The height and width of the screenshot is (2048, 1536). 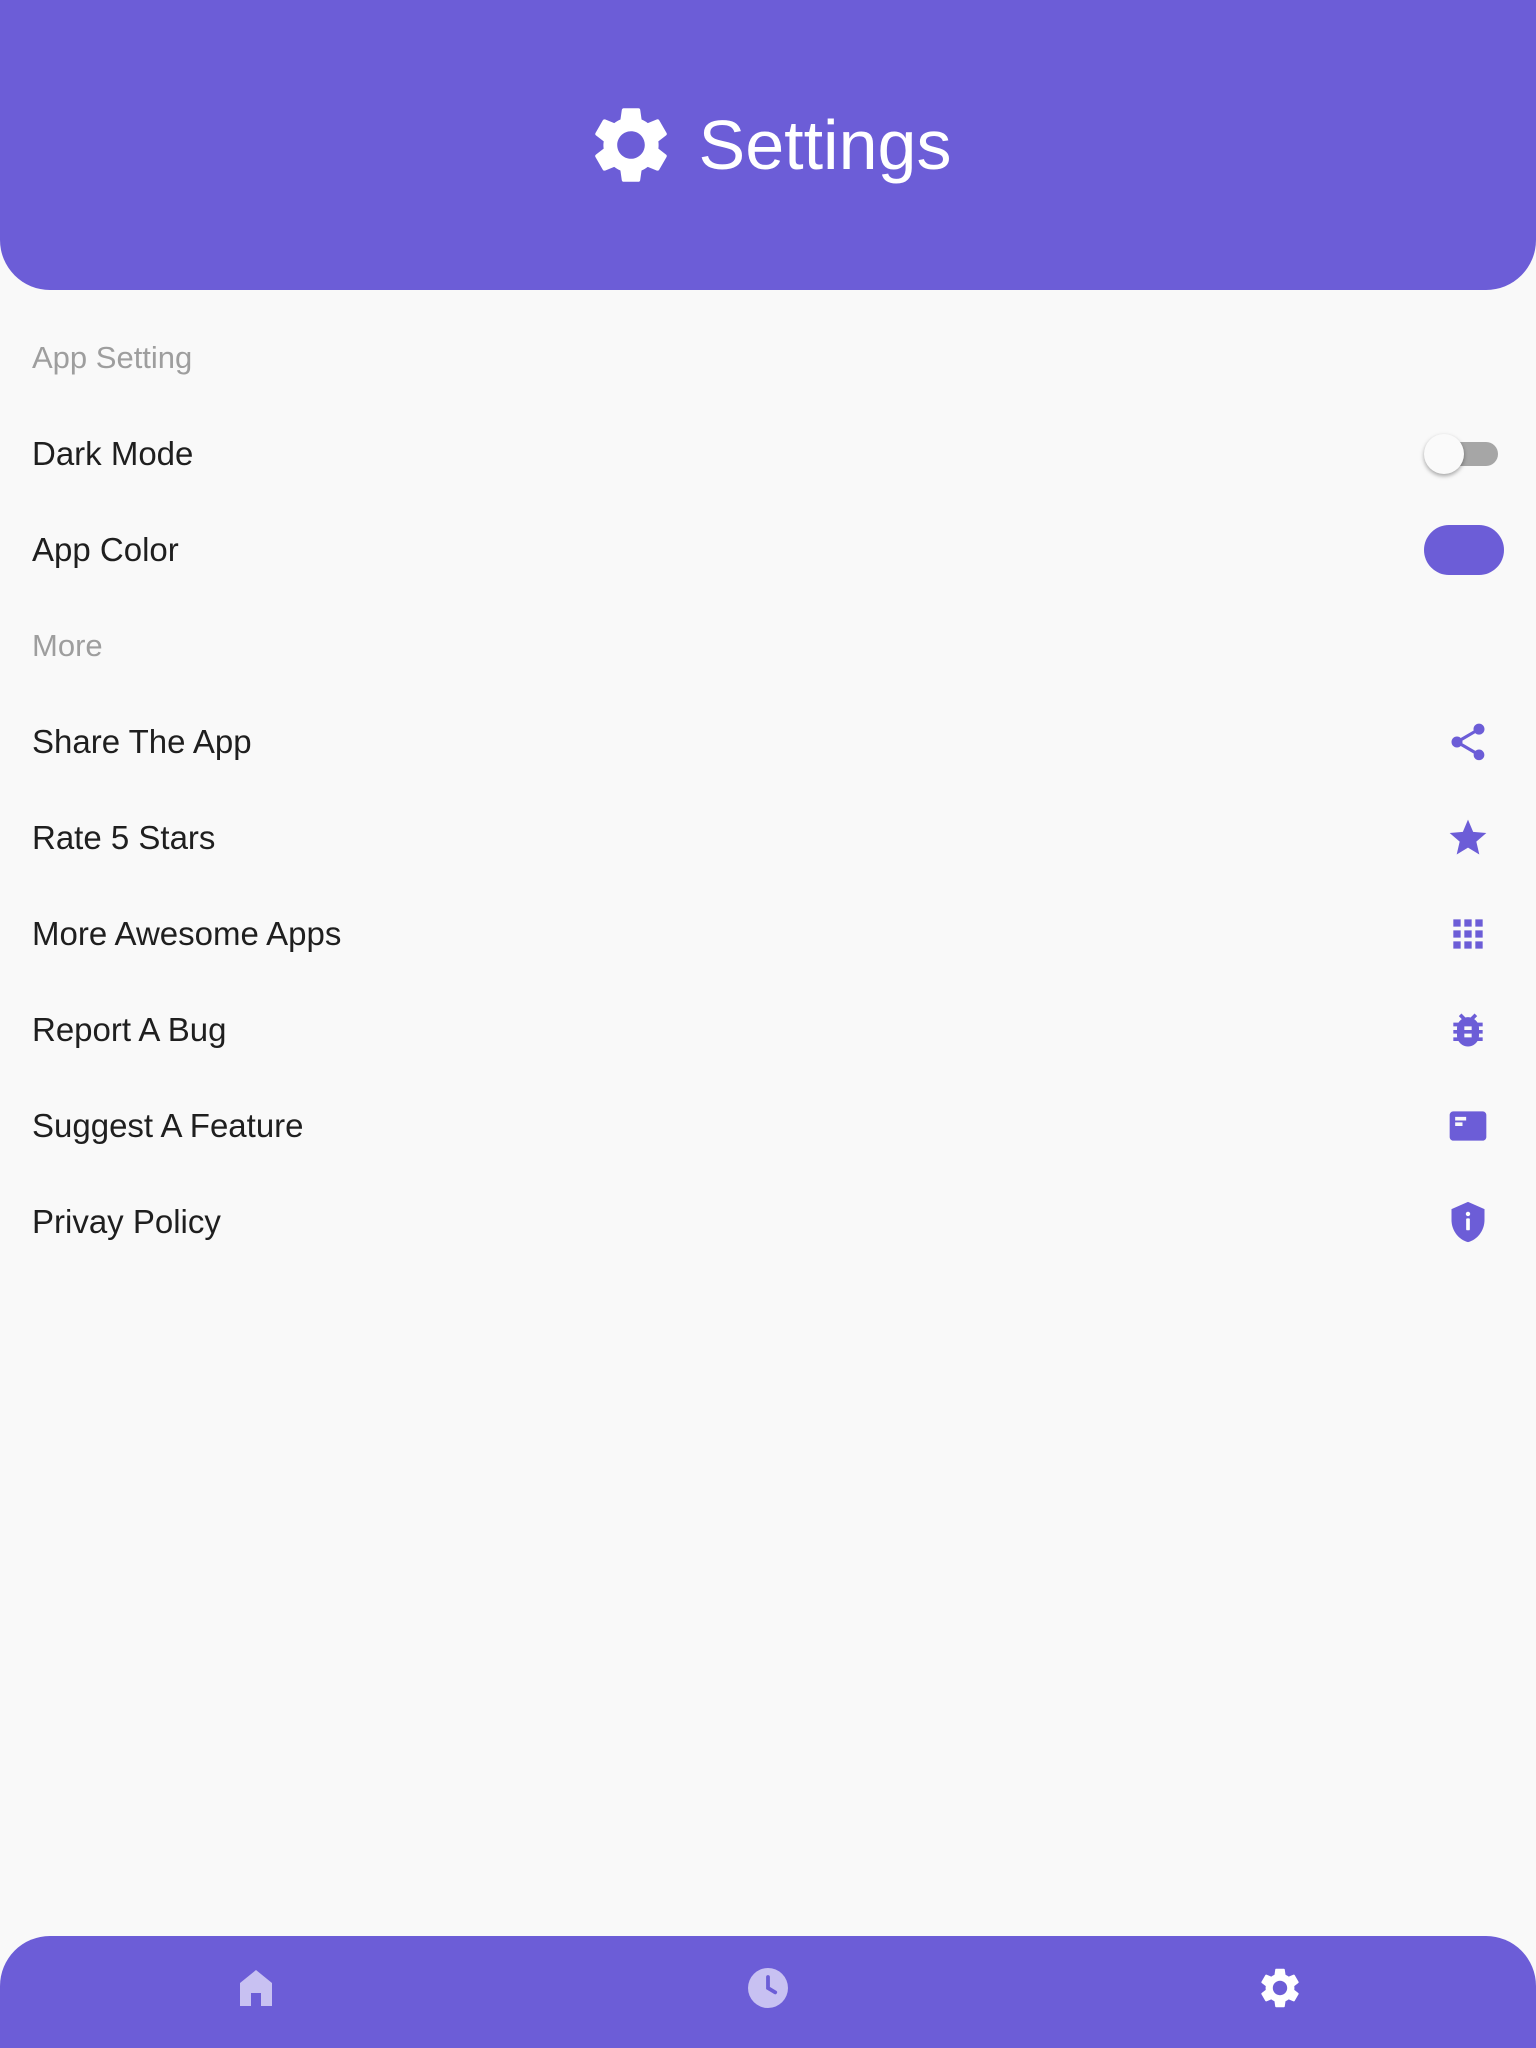 I want to click on suggest-feature-label: Suggest A Feature, so click(x=168, y=1125).